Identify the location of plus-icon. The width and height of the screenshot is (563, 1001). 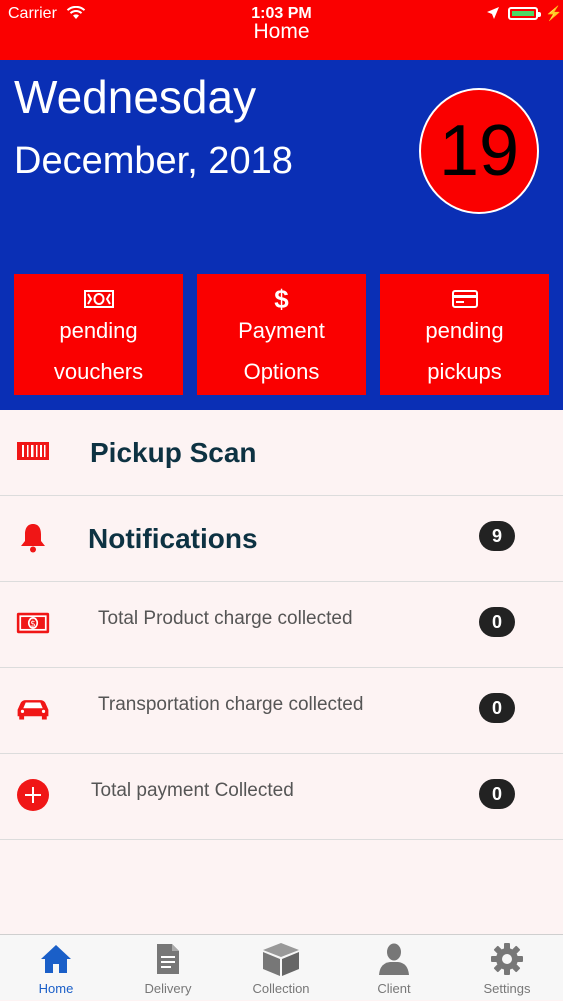
(33, 795).